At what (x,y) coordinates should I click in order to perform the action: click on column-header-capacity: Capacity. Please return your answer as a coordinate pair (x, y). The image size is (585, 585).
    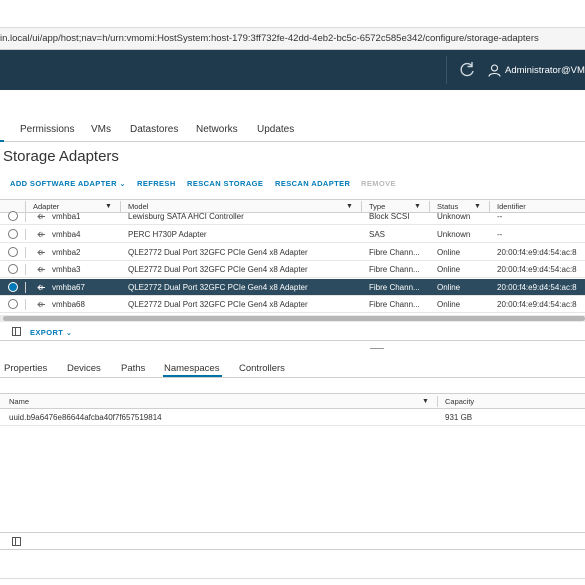
    Looking at the image, I should click on (459, 401).